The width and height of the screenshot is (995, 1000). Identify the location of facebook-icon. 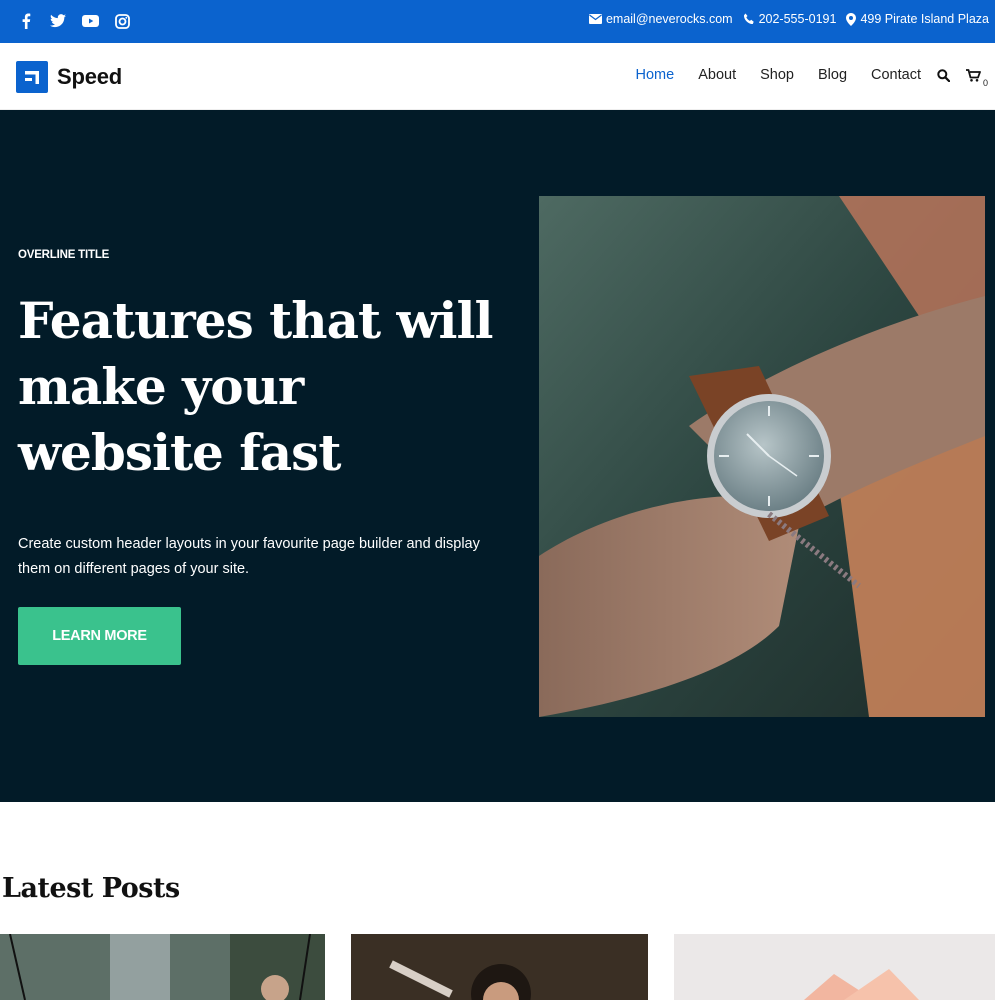
(26, 21).